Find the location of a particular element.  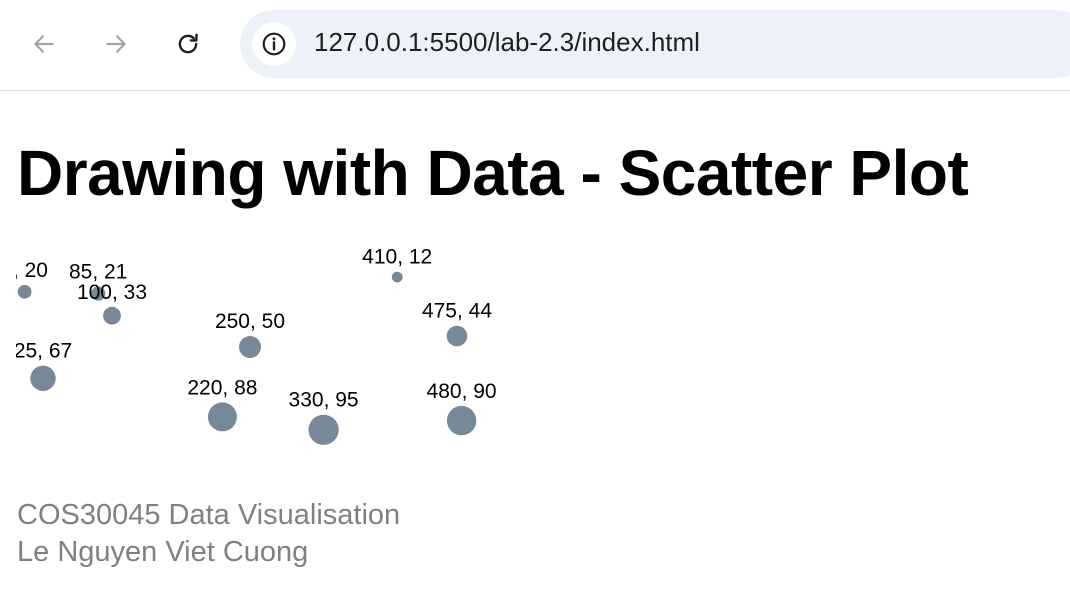

scatter-point-label-9: 480, 90 is located at coordinates (462, 391).